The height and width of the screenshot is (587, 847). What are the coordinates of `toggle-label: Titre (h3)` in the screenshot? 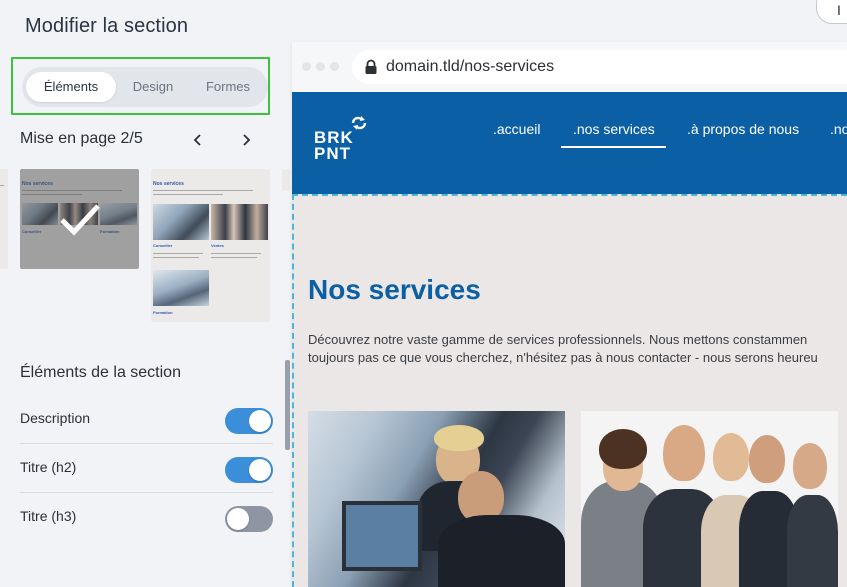 It's located at (48, 516).